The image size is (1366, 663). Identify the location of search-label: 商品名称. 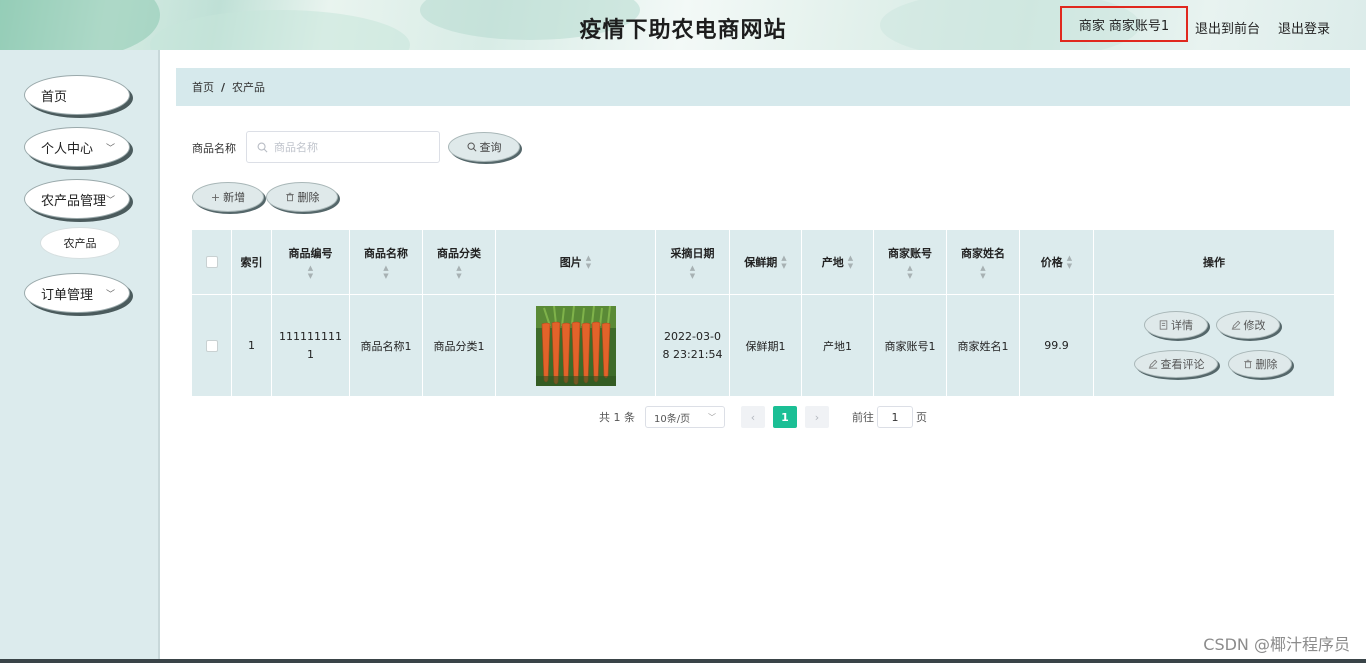
(214, 148).